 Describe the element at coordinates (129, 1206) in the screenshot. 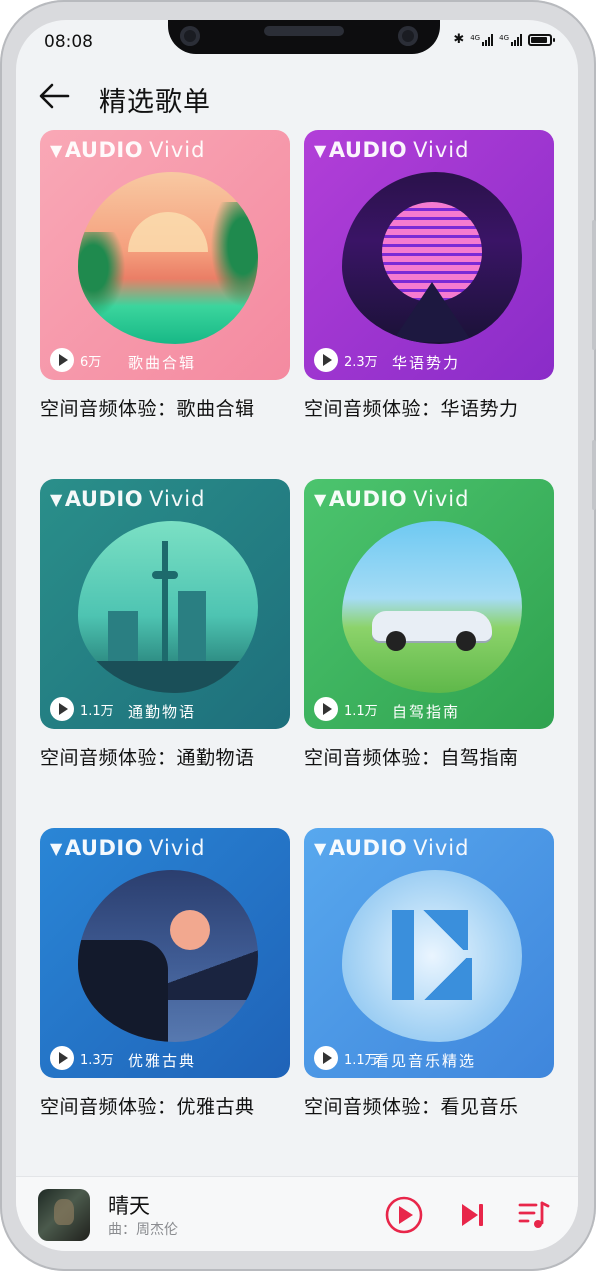

I see `song-title: 晴天` at that location.